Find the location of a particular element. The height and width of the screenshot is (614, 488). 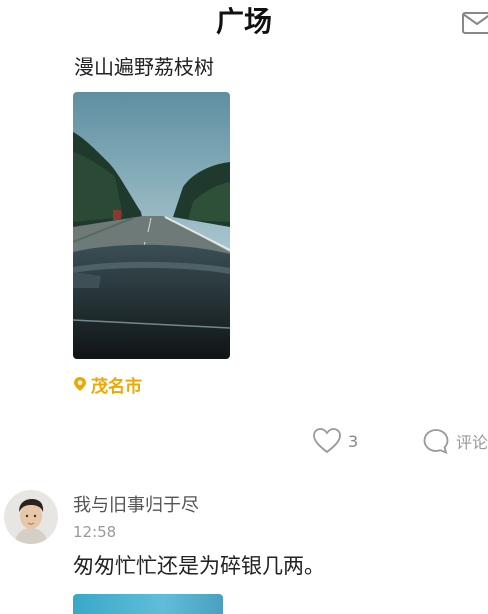

avatar is located at coordinates (31, 517).